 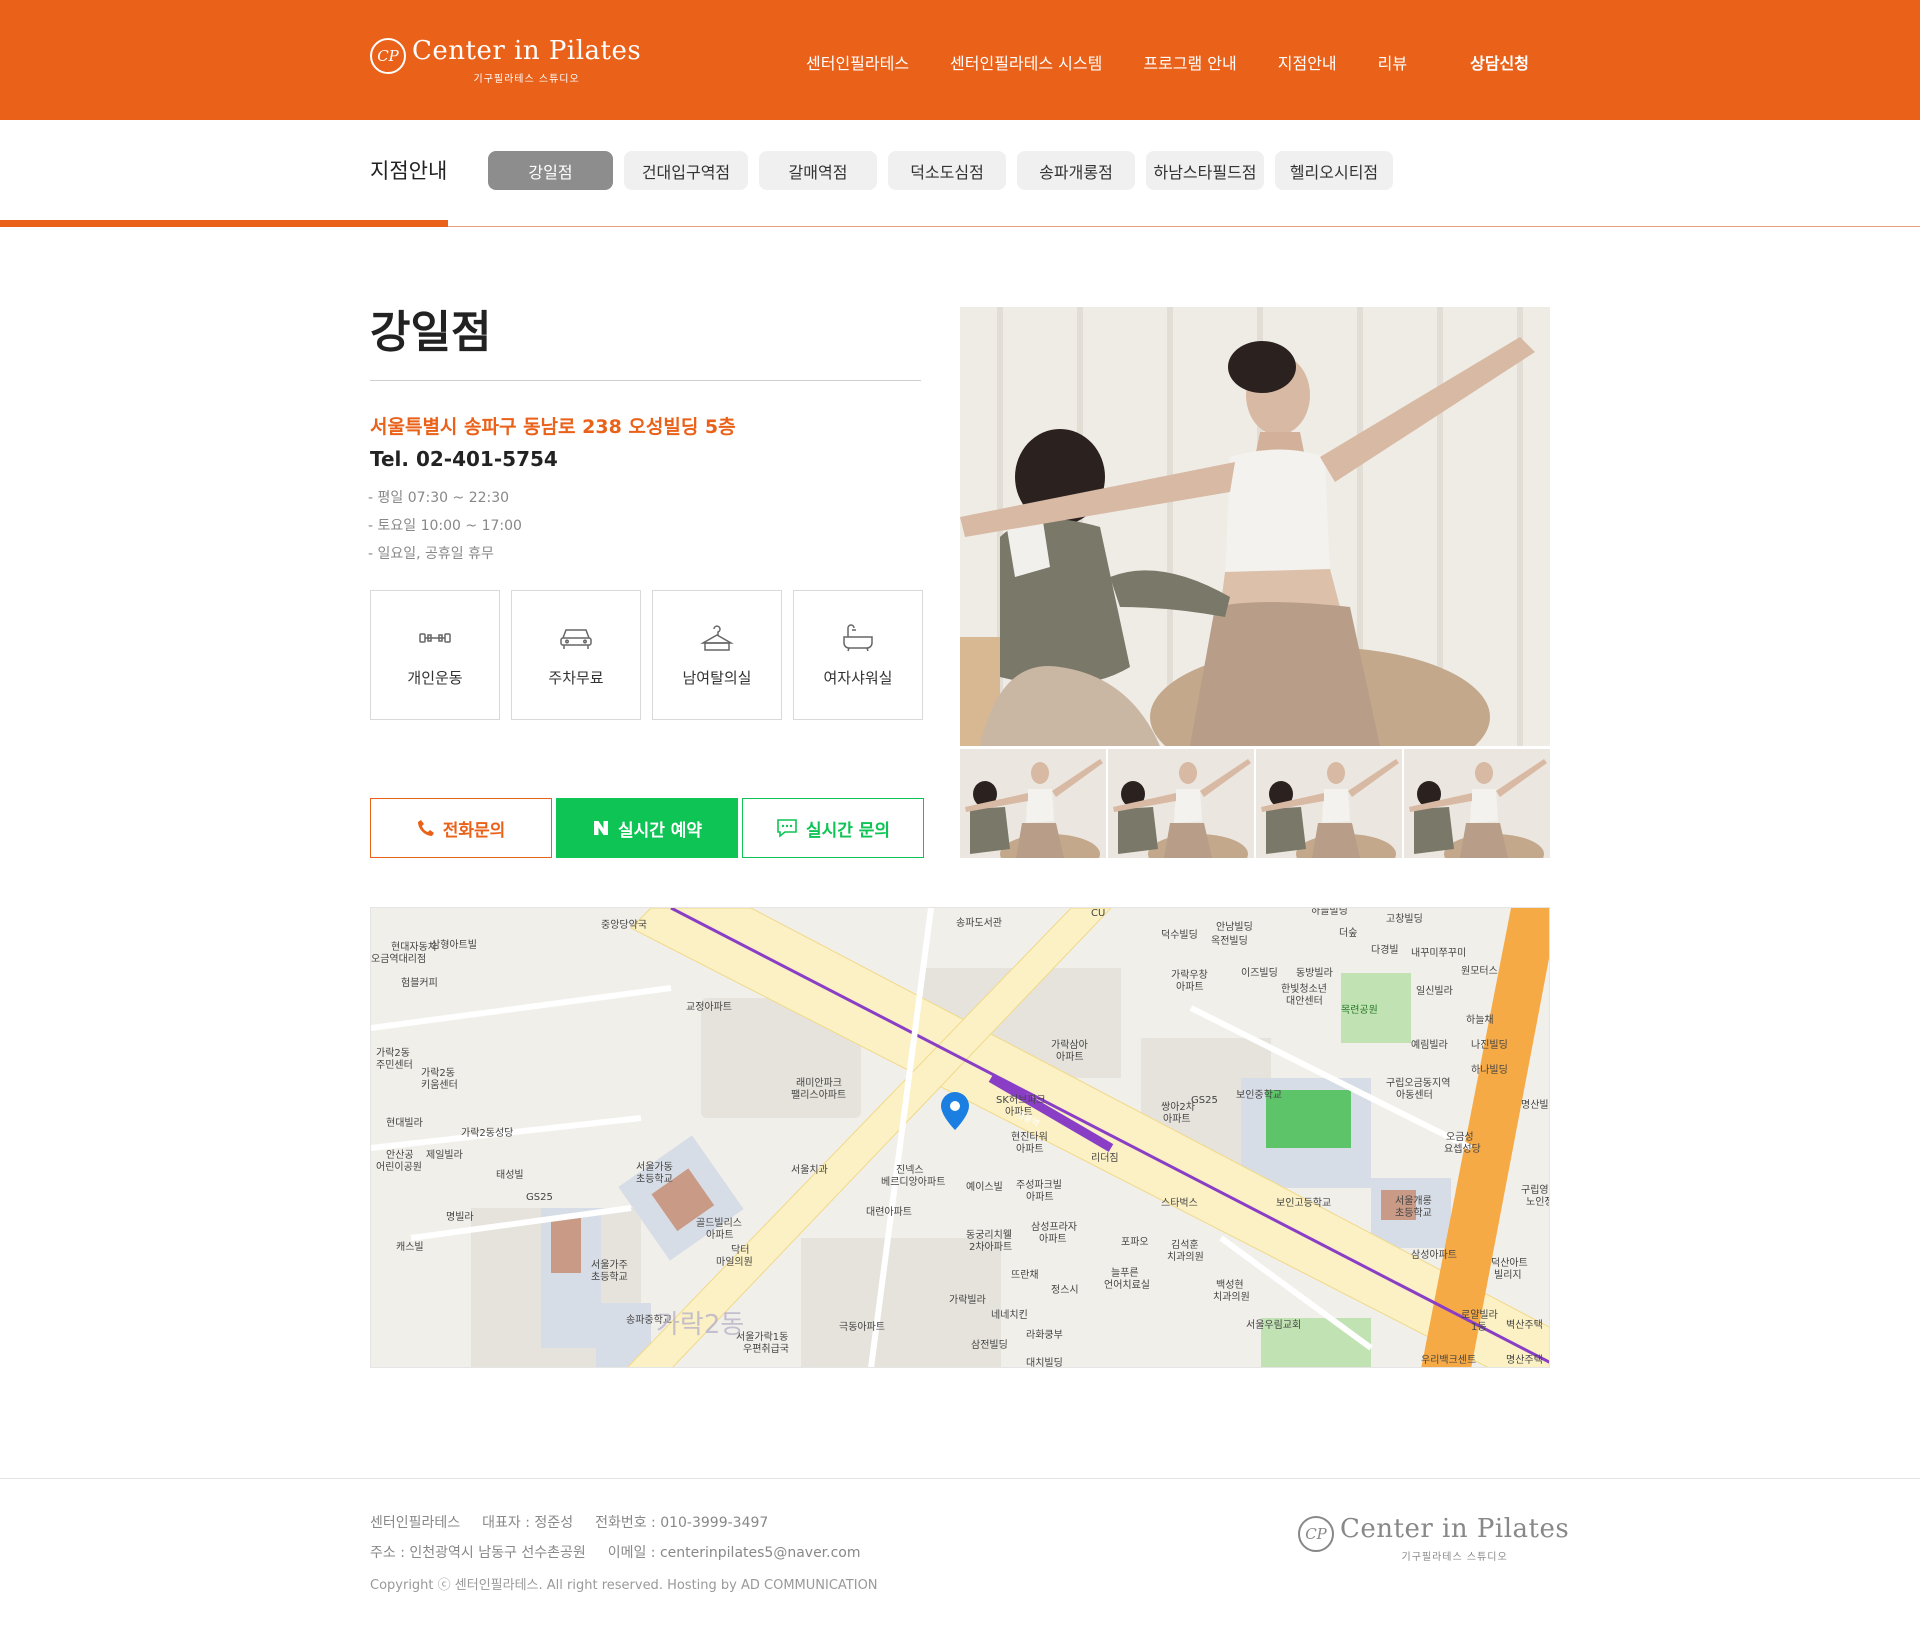 What do you see at coordinates (1304, 989) in the screenshot?
I see `svg-text: 한빛청소년` at bounding box center [1304, 989].